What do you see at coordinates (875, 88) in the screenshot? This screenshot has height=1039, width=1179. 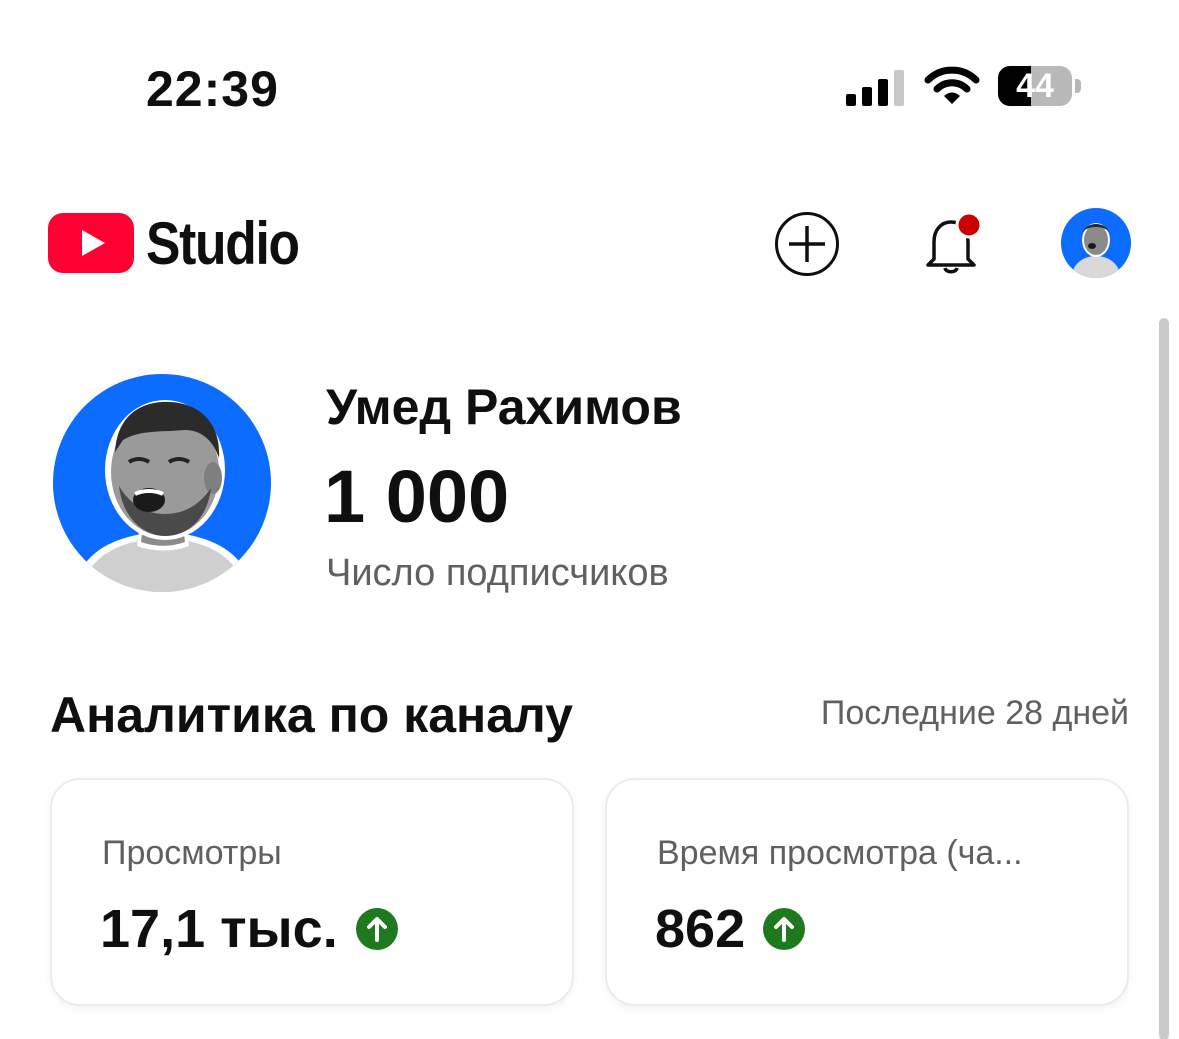 I see `cellular-signal-icon` at bounding box center [875, 88].